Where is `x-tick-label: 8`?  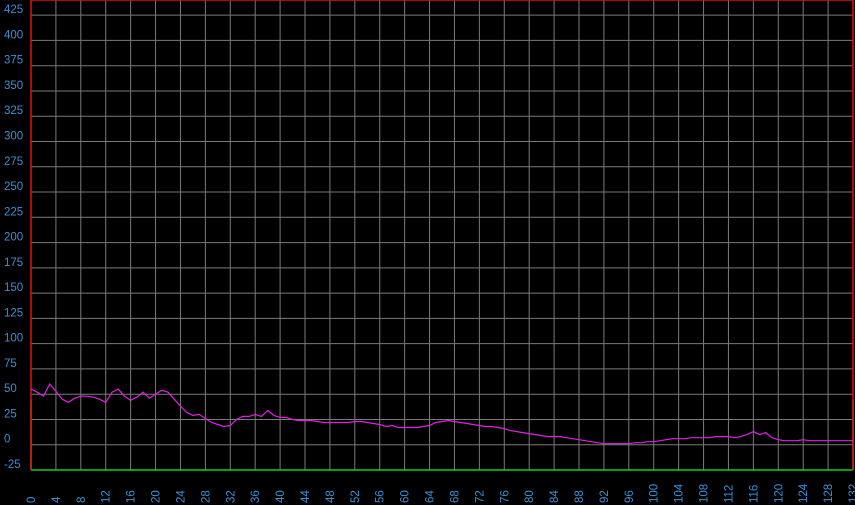
x-tick-label: 8 is located at coordinates (82, 500).